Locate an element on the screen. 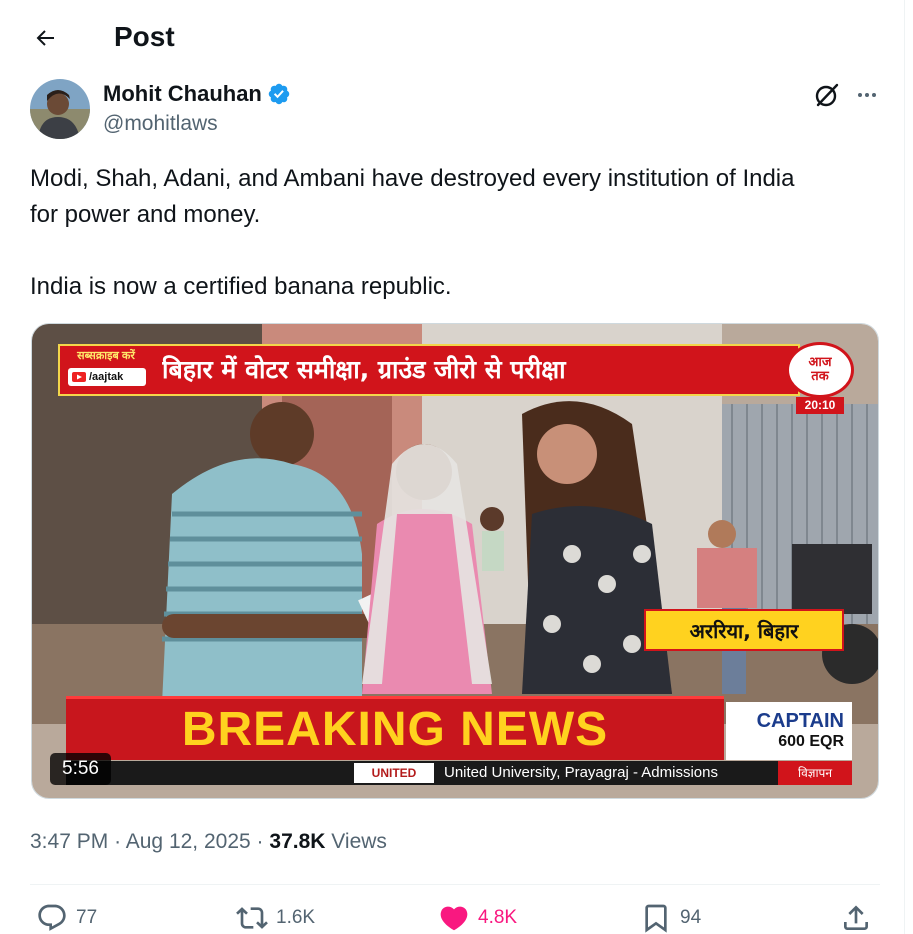 The width and height of the screenshot is (913, 934). views-count: 37.8K is located at coordinates (297, 841).